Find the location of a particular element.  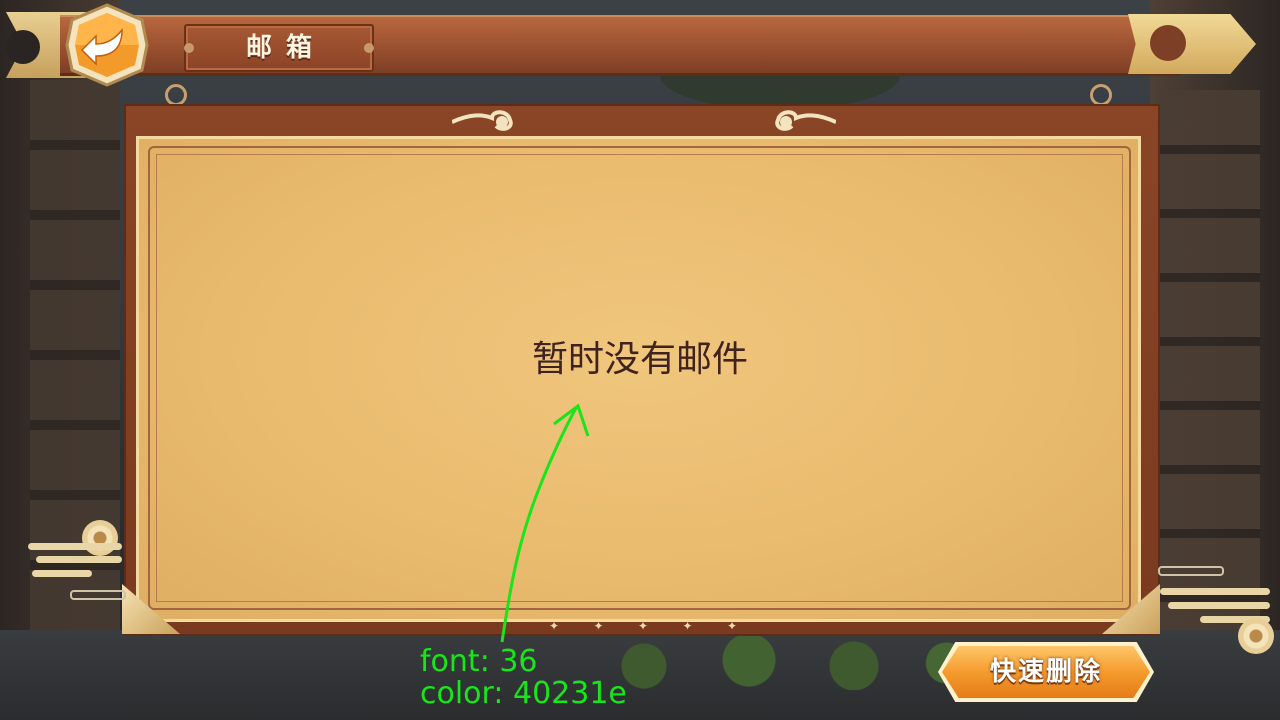

hanging-ring-left is located at coordinates (176, 95).